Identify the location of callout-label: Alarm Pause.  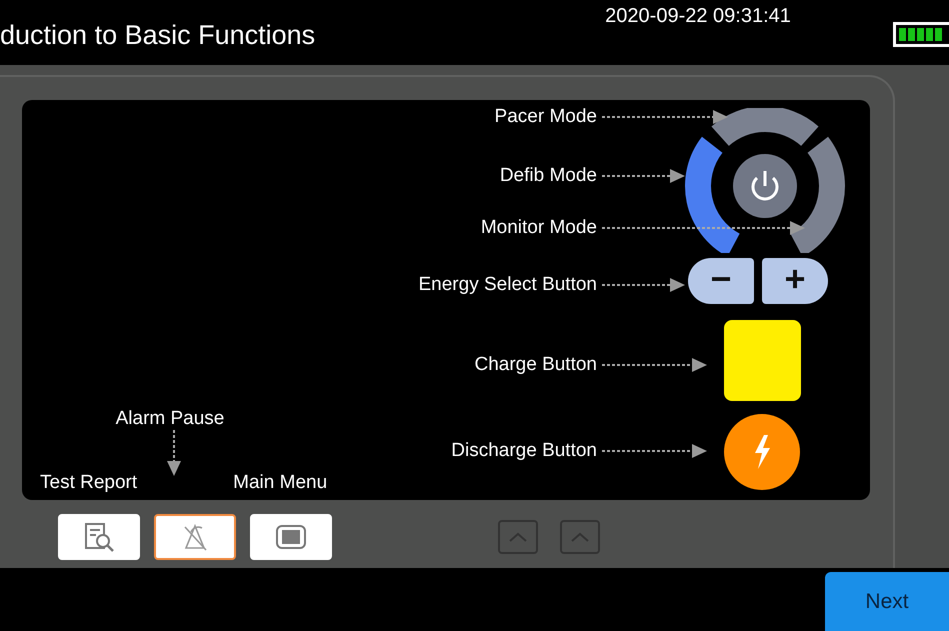
(170, 419).